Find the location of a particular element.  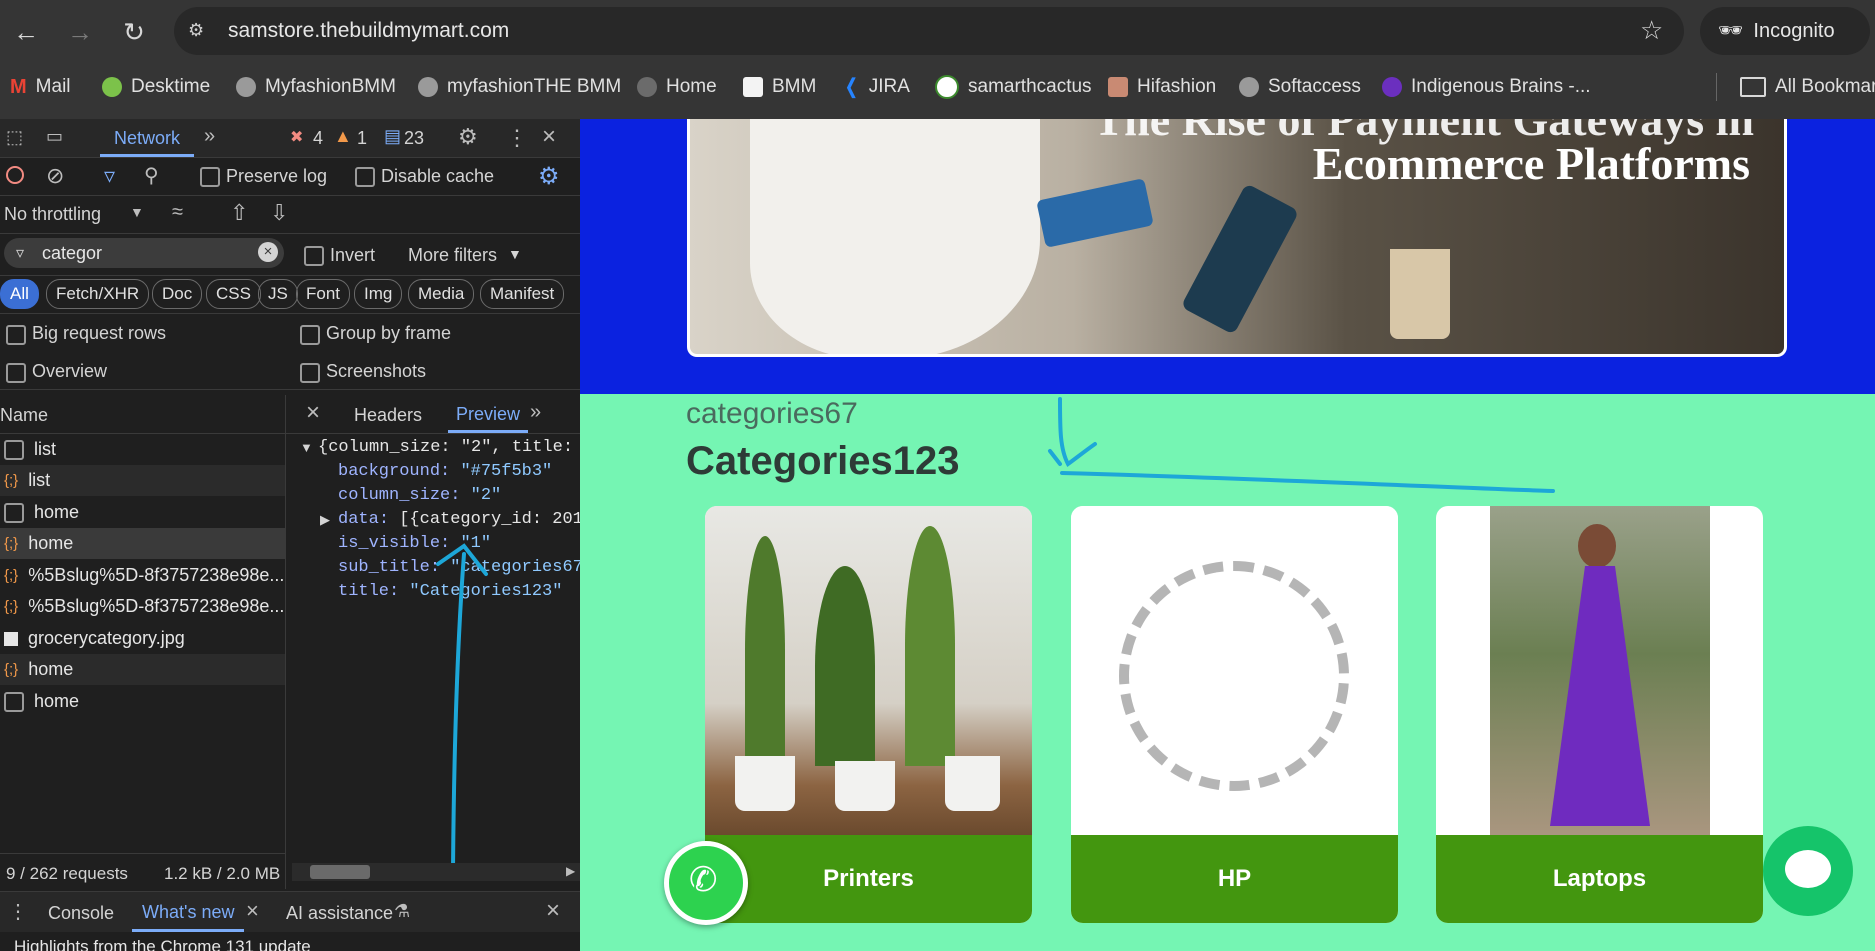

category-card-laptops: Laptops is located at coordinates (1599, 714).